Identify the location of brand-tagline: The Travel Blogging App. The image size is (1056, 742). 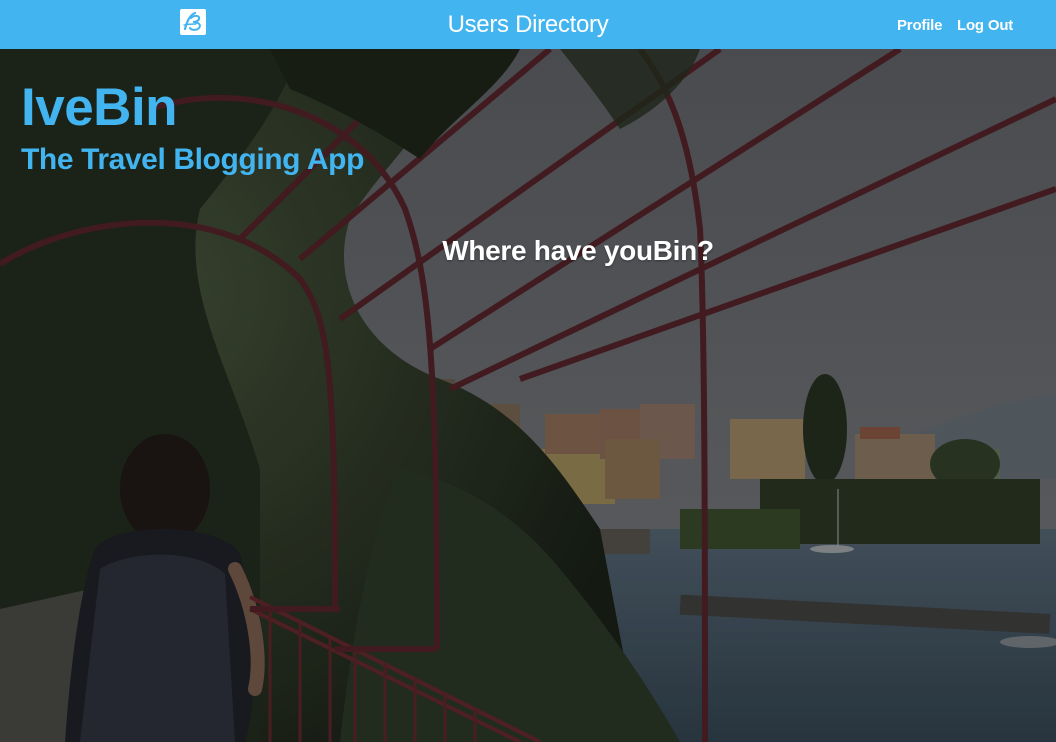
(193, 159).